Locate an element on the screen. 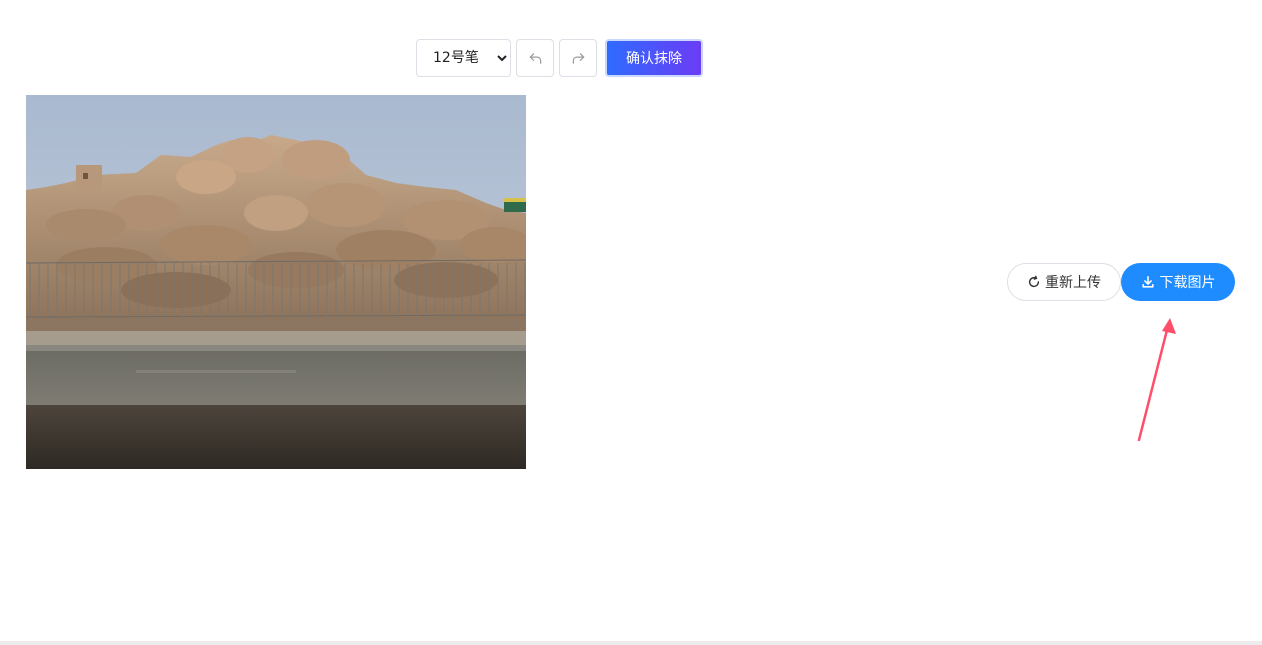 The width and height of the screenshot is (1262, 645). bottom-divider is located at coordinates (631, 643).